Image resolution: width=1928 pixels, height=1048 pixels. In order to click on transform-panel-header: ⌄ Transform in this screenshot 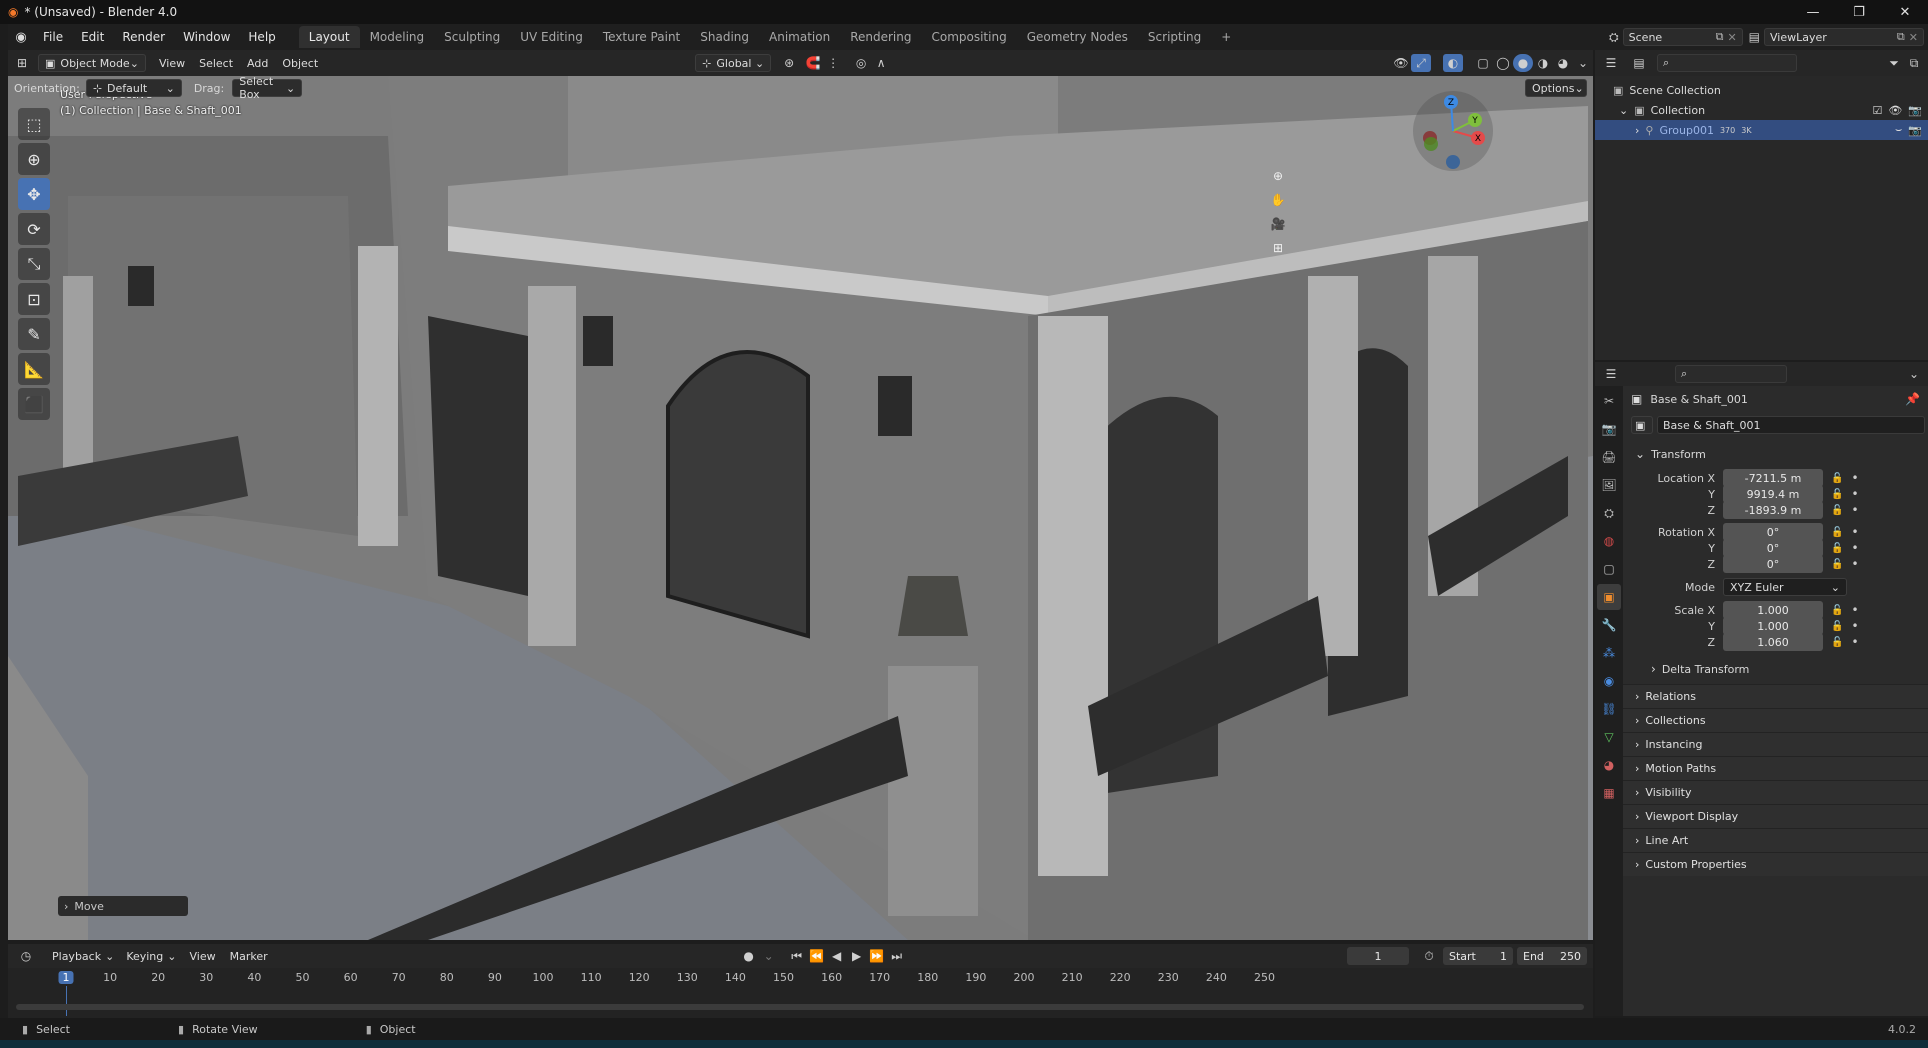, I will do `click(1775, 454)`.